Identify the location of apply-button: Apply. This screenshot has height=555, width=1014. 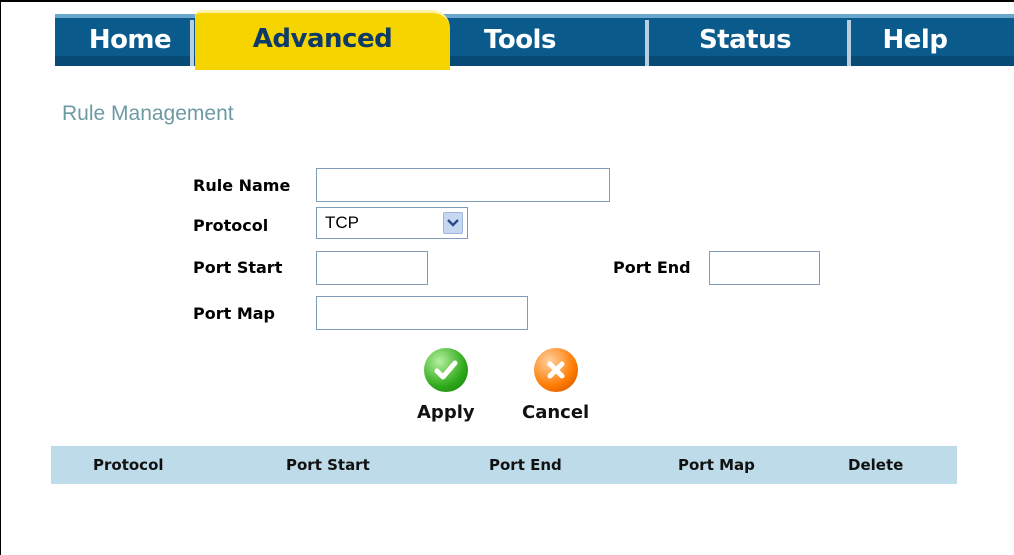
(446, 385).